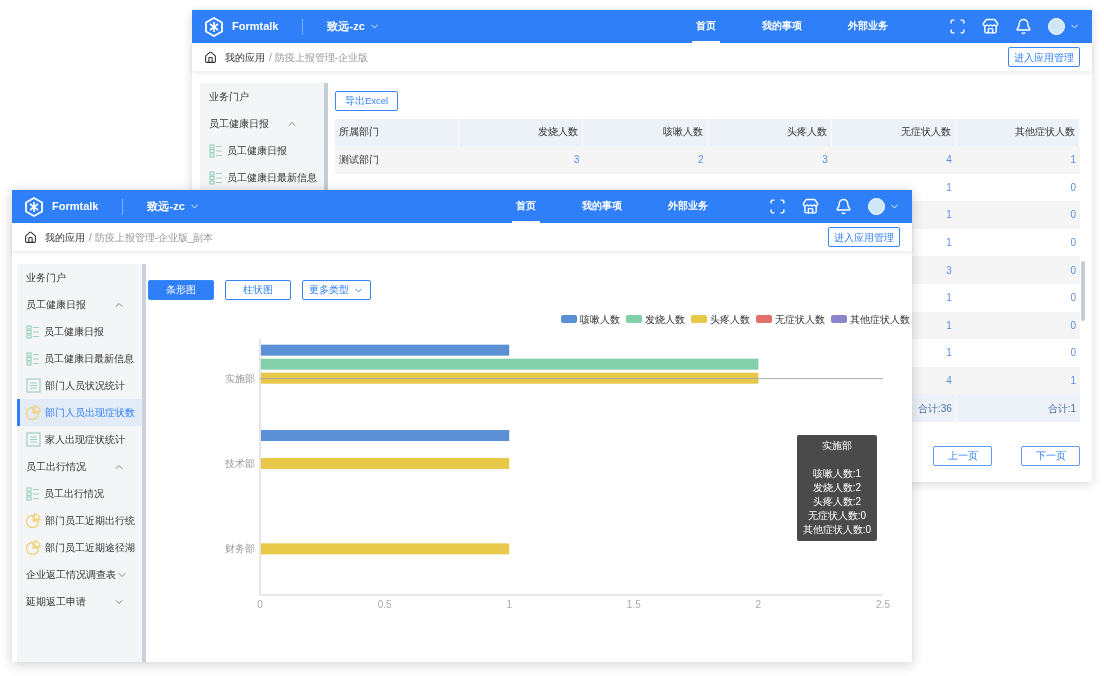 The height and width of the screenshot is (676, 1104). Describe the element at coordinates (79, 493) in the screenshot. I see `sidebar-item: 员工出行情况` at that location.